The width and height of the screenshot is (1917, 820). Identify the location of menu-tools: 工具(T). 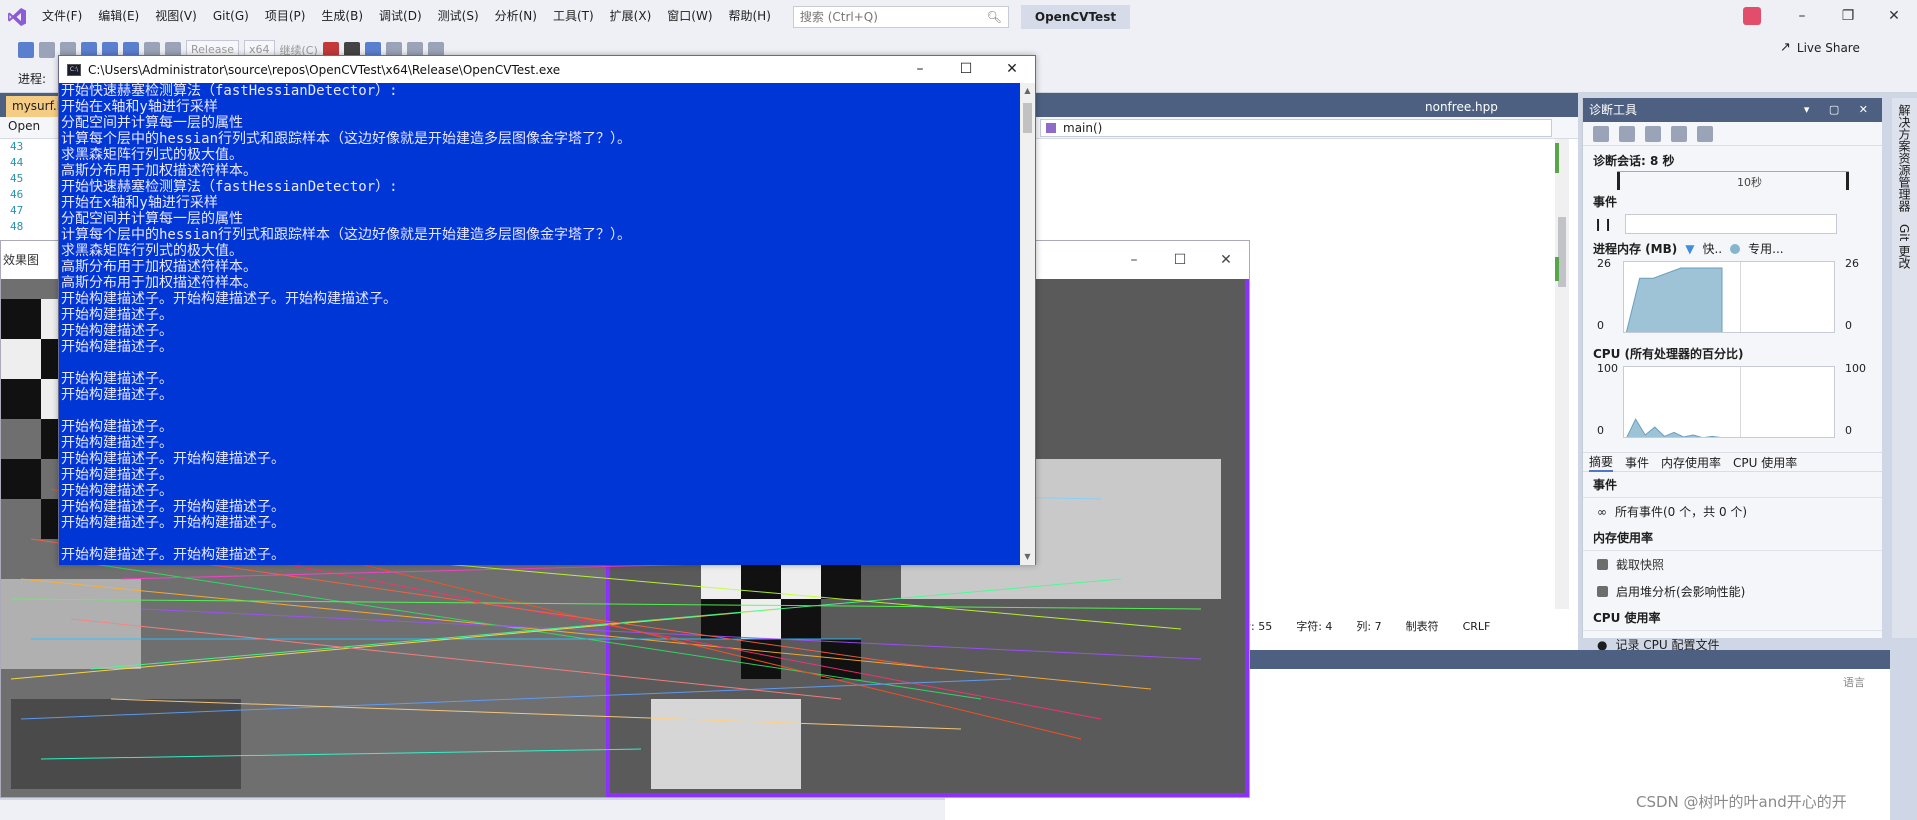
(573, 16).